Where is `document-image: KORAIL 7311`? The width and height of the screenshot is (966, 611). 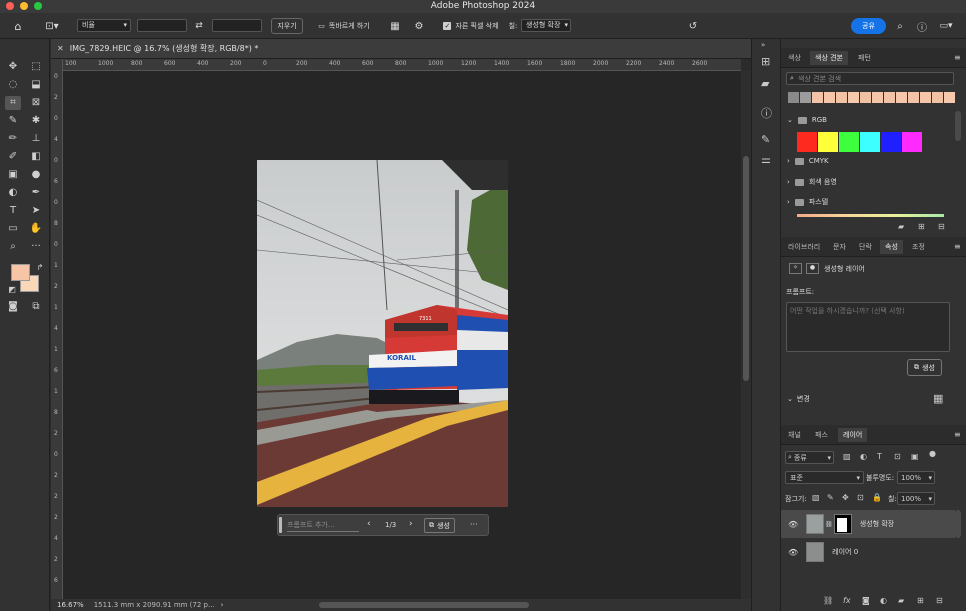
document-image: KORAIL 7311 is located at coordinates (382, 333).